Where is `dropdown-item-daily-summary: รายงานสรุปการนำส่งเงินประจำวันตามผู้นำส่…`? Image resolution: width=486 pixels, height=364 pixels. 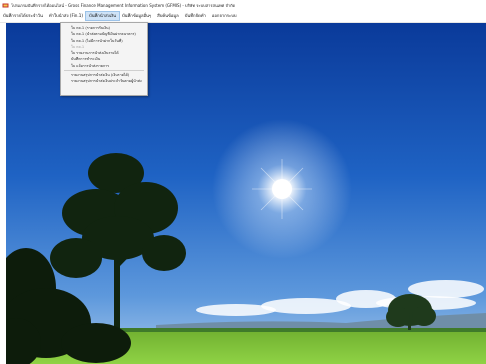 dropdown-item-daily-summary: รายงานสรุปการนำส่งเงินประจำวันตามผู้นำส่… is located at coordinates (104, 81).